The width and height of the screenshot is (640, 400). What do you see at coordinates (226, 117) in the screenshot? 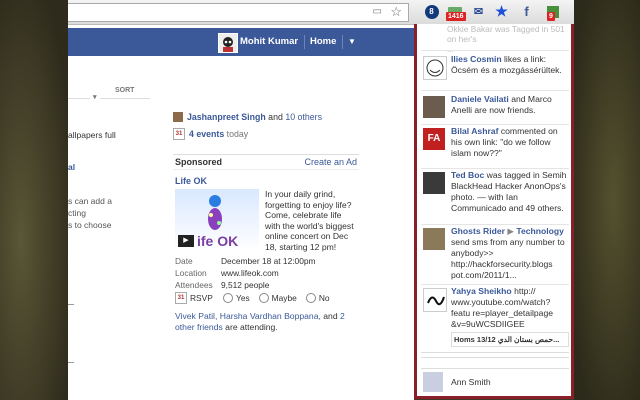
I see `friend-name-link: Jashanpreet Singh` at bounding box center [226, 117].